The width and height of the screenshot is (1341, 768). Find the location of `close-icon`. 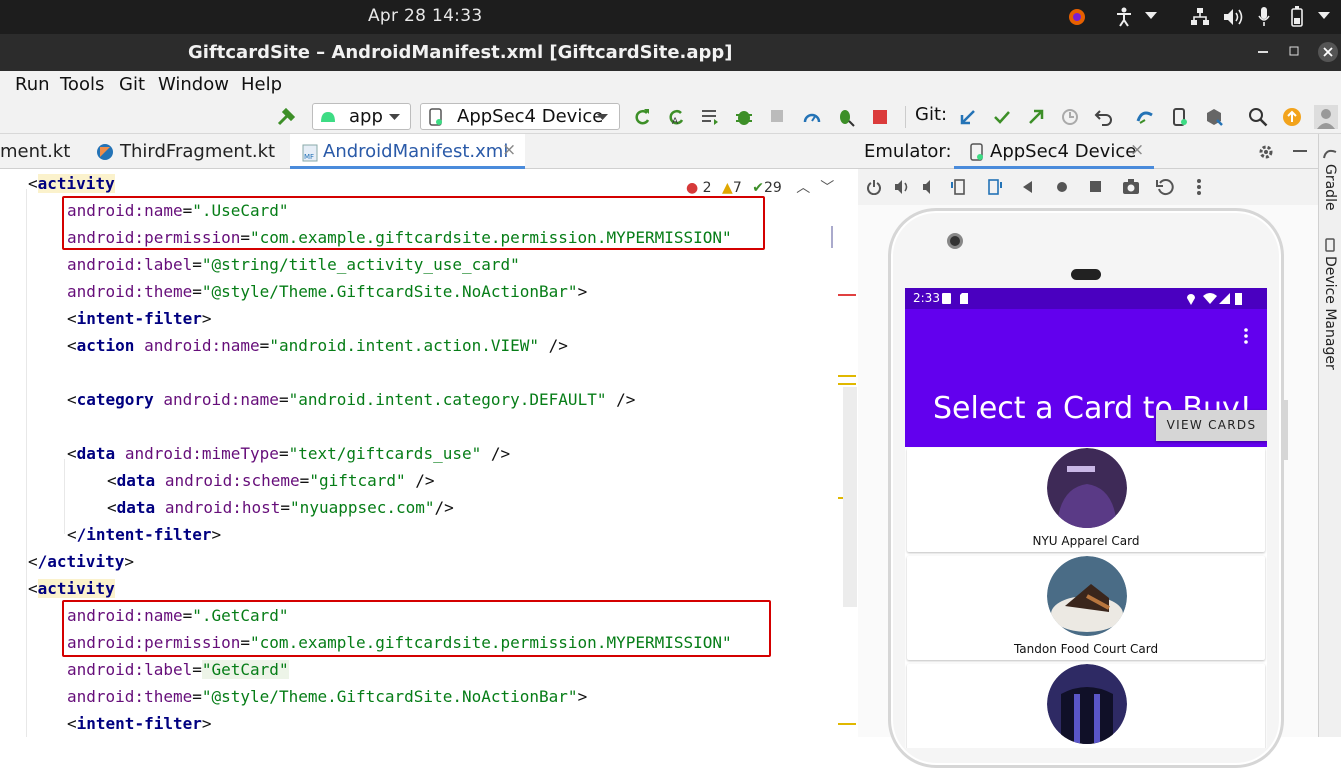

close-icon is located at coordinates (1328, 52).